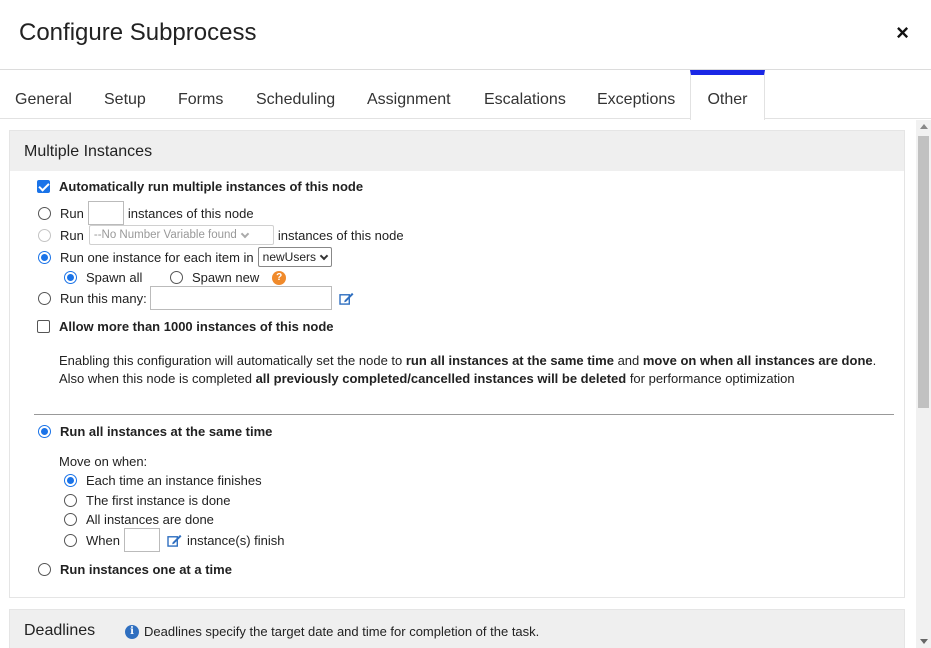 The width and height of the screenshot is (931, 648). I want to click on run-same-time-row: Run all instances at the same time, so click(155, 431).